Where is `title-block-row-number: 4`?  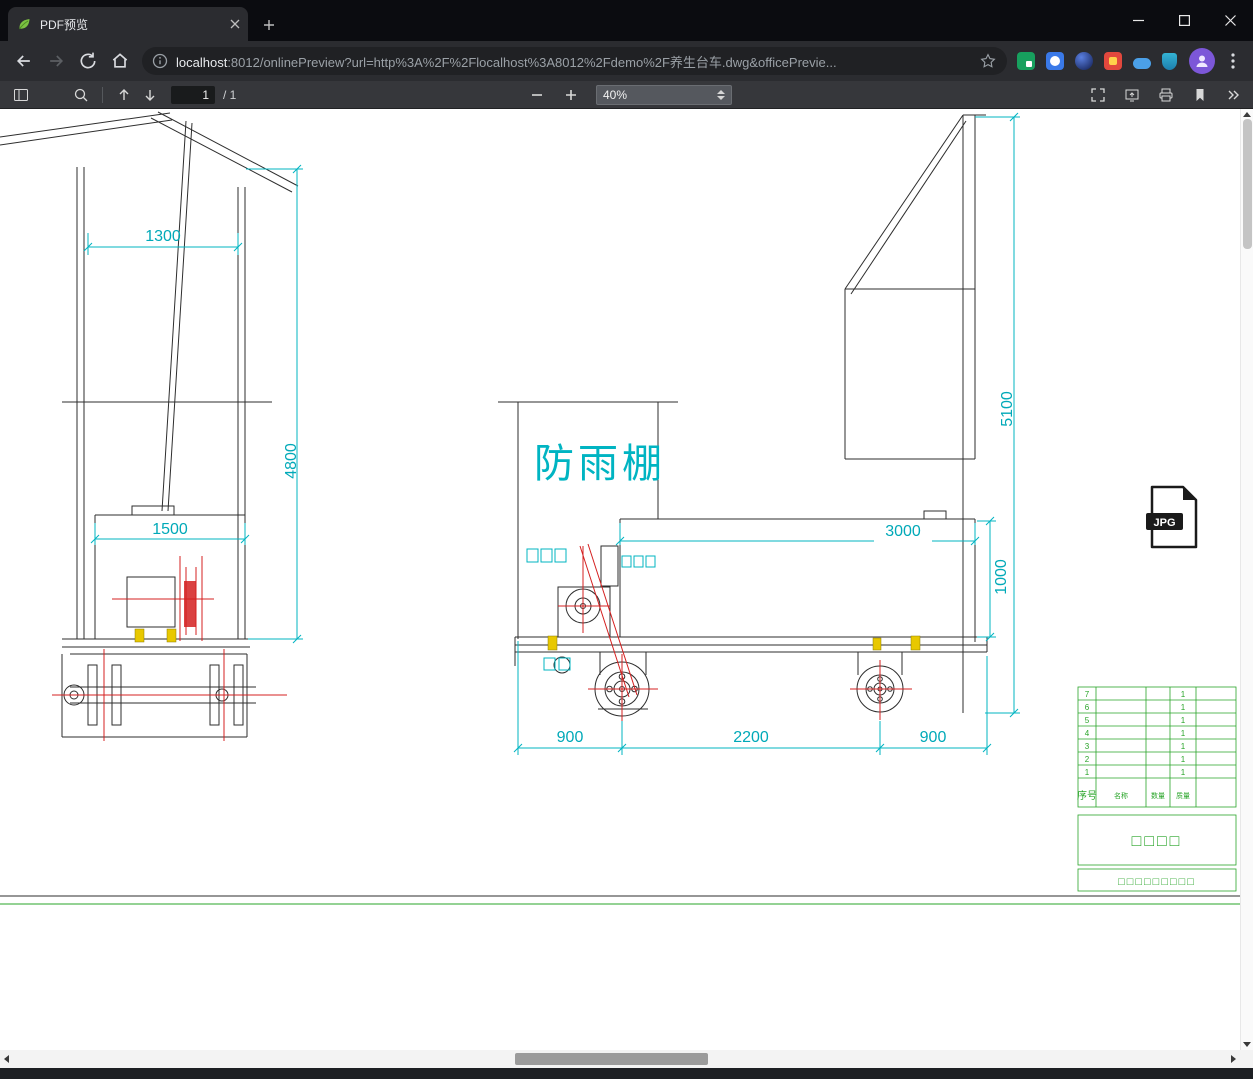
title-block-row-number: 4 is located at coordinates (1087, 733).